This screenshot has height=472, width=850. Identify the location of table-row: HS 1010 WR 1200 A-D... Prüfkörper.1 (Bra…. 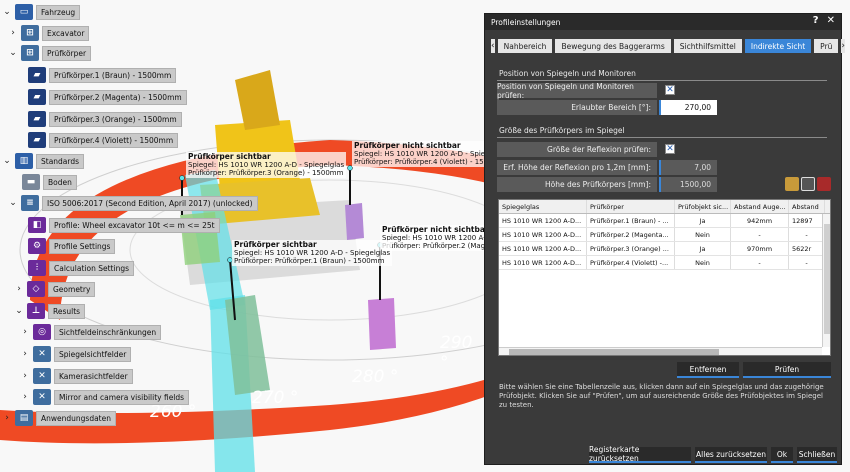
(664, 221).